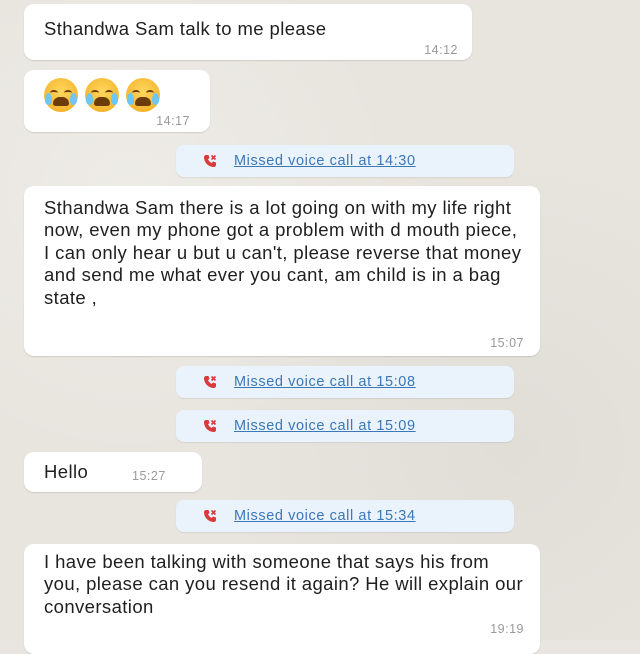 This screenshot has width=640, height=654. Describe the element at coordinates (113, 472) in the screenshot. I see `message-bubble: Hello 15:27` at that location.